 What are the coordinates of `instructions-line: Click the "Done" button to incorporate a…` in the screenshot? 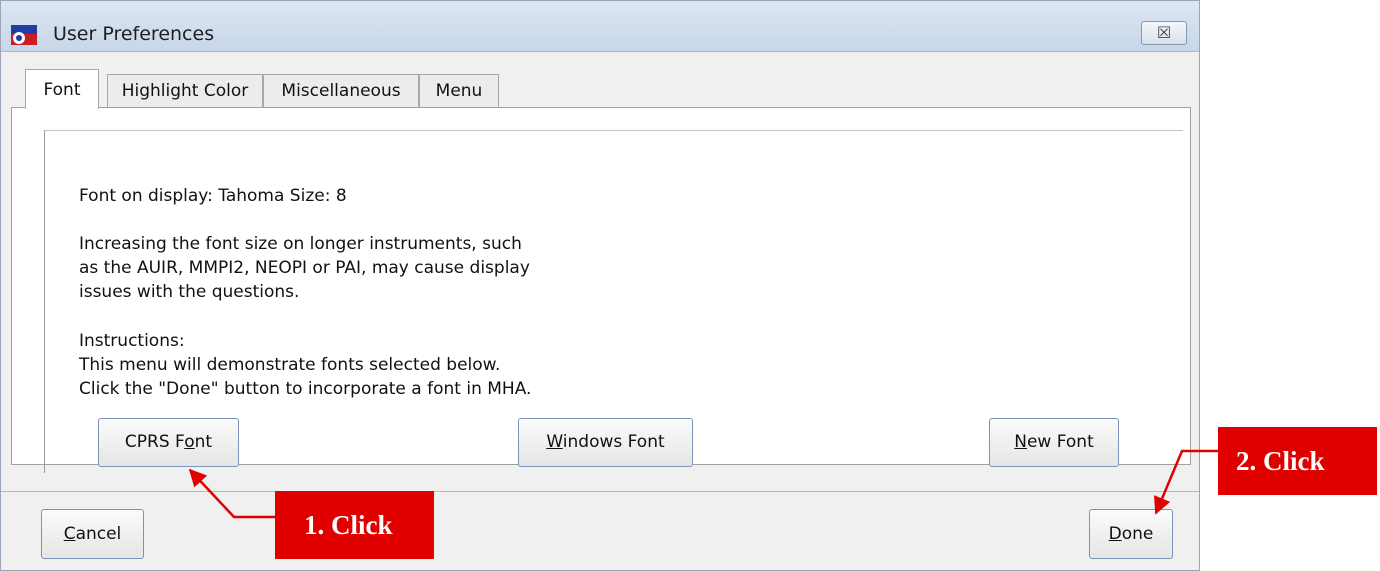 It's located at (305, 389).